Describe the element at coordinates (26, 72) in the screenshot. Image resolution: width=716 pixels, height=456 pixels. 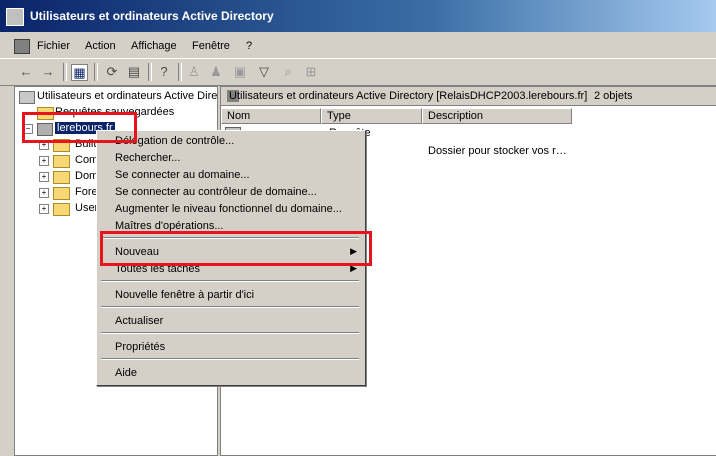
I see `back-arrow-icon: ←` at that location.